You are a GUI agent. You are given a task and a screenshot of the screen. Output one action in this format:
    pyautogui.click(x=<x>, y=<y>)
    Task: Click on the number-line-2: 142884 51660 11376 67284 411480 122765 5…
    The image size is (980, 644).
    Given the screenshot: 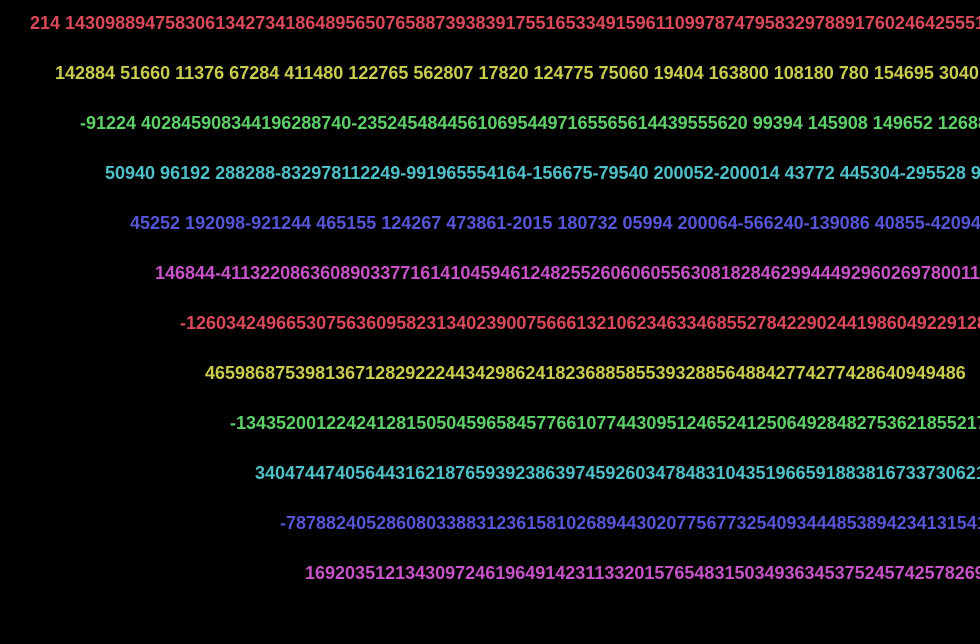 What is the action you would take?
    pyautogui.click(x=517, y=73)
    